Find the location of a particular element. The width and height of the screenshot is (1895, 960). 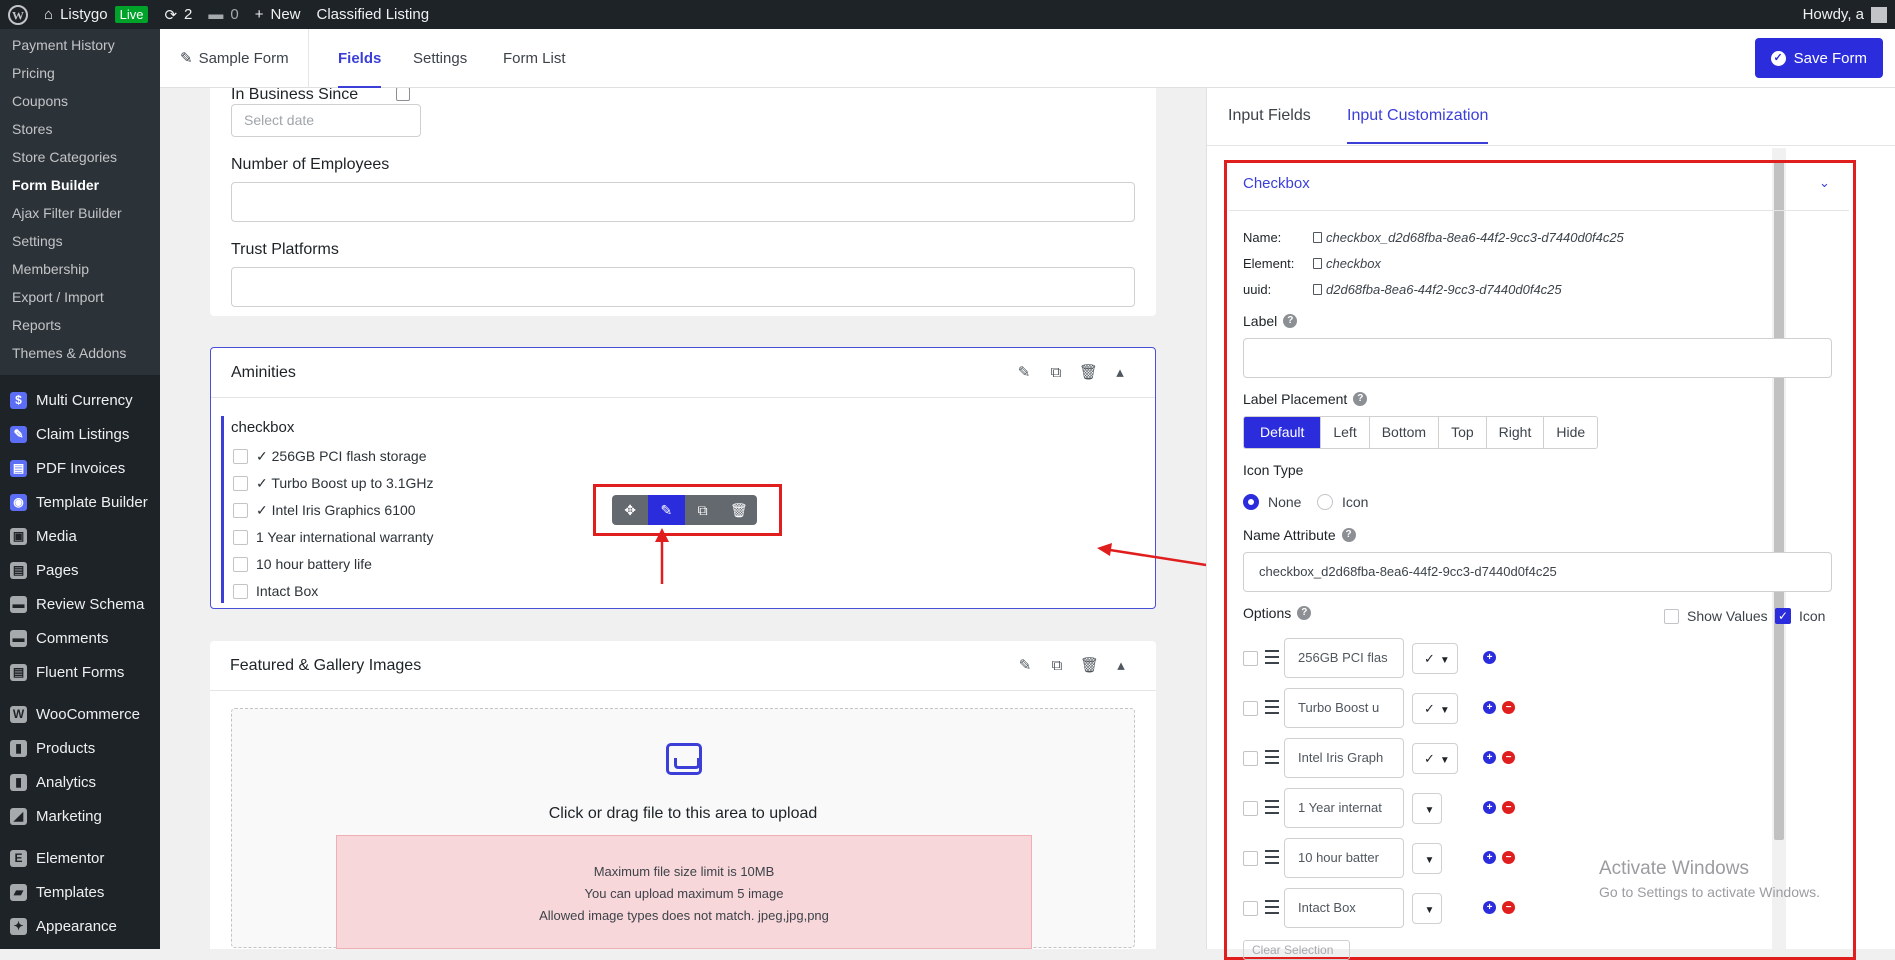

placement-top-button: Top is located at coordinates (1462, 432).